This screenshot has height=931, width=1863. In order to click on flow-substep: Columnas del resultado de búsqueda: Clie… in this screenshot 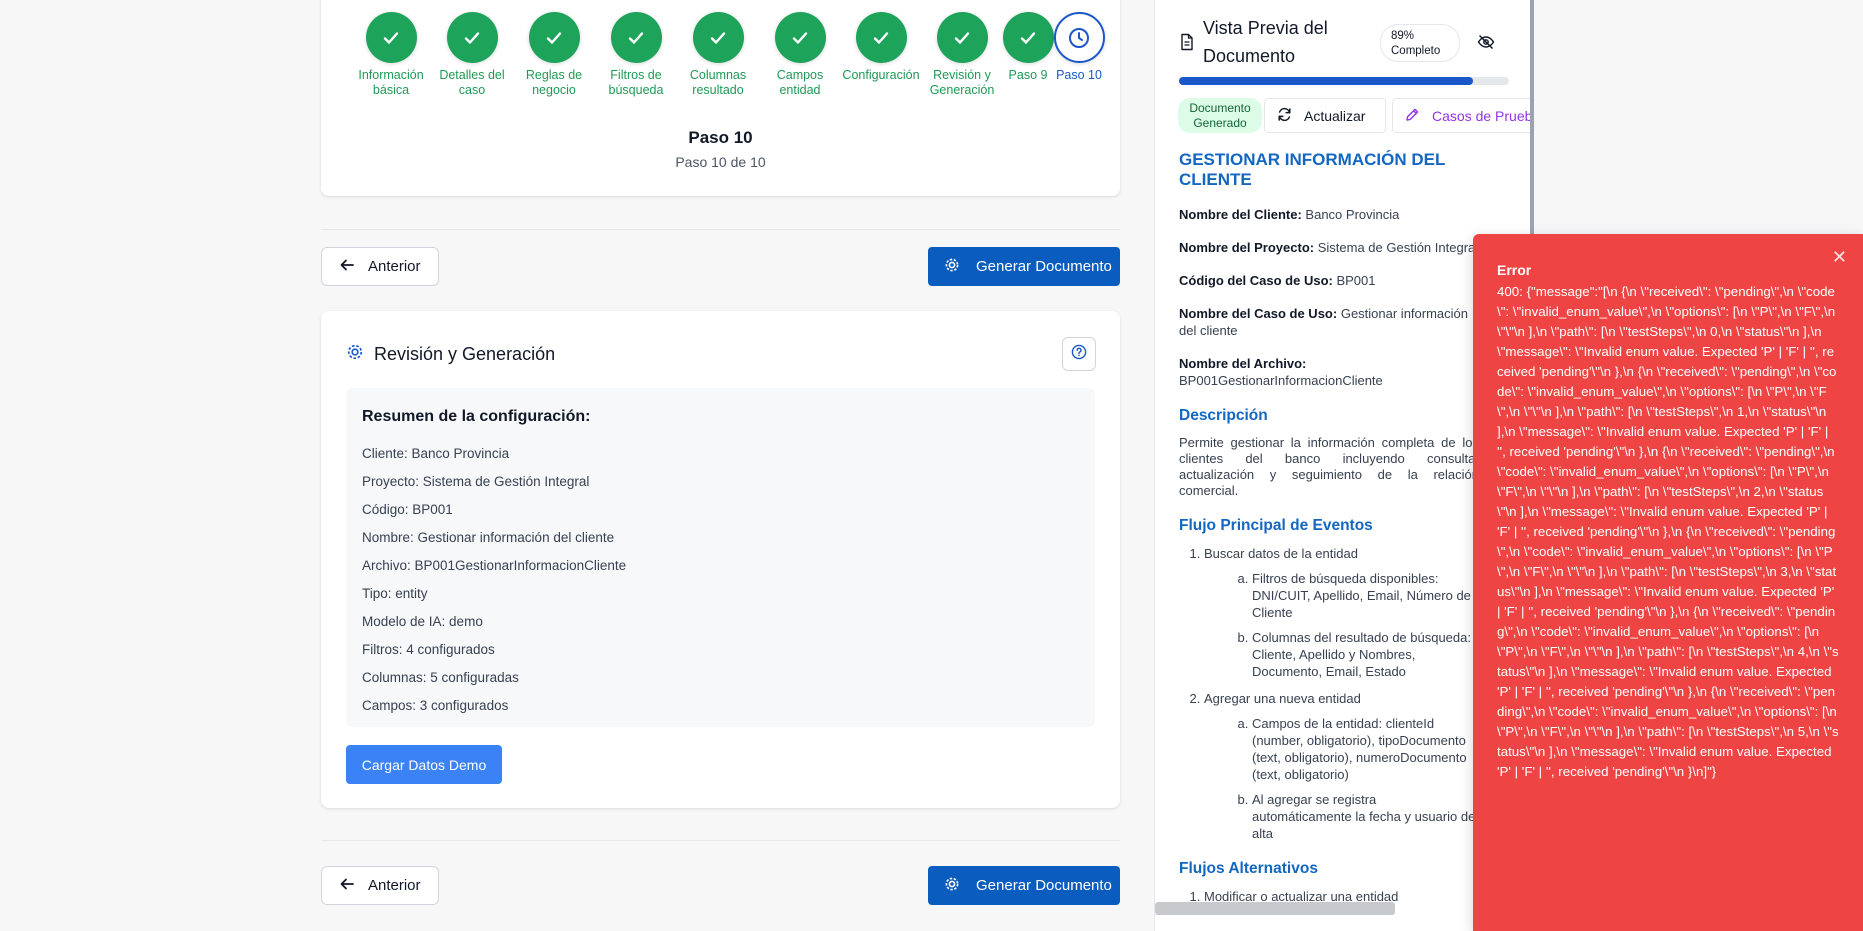, I will do `click(1365, 654)`.